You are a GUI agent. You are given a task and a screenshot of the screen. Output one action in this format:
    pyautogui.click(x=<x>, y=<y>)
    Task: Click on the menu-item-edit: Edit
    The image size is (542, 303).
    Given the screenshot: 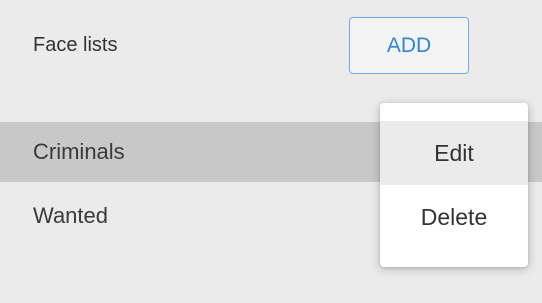 What is the action you would take?
    pyautogui.click(x=454, y=153)
    